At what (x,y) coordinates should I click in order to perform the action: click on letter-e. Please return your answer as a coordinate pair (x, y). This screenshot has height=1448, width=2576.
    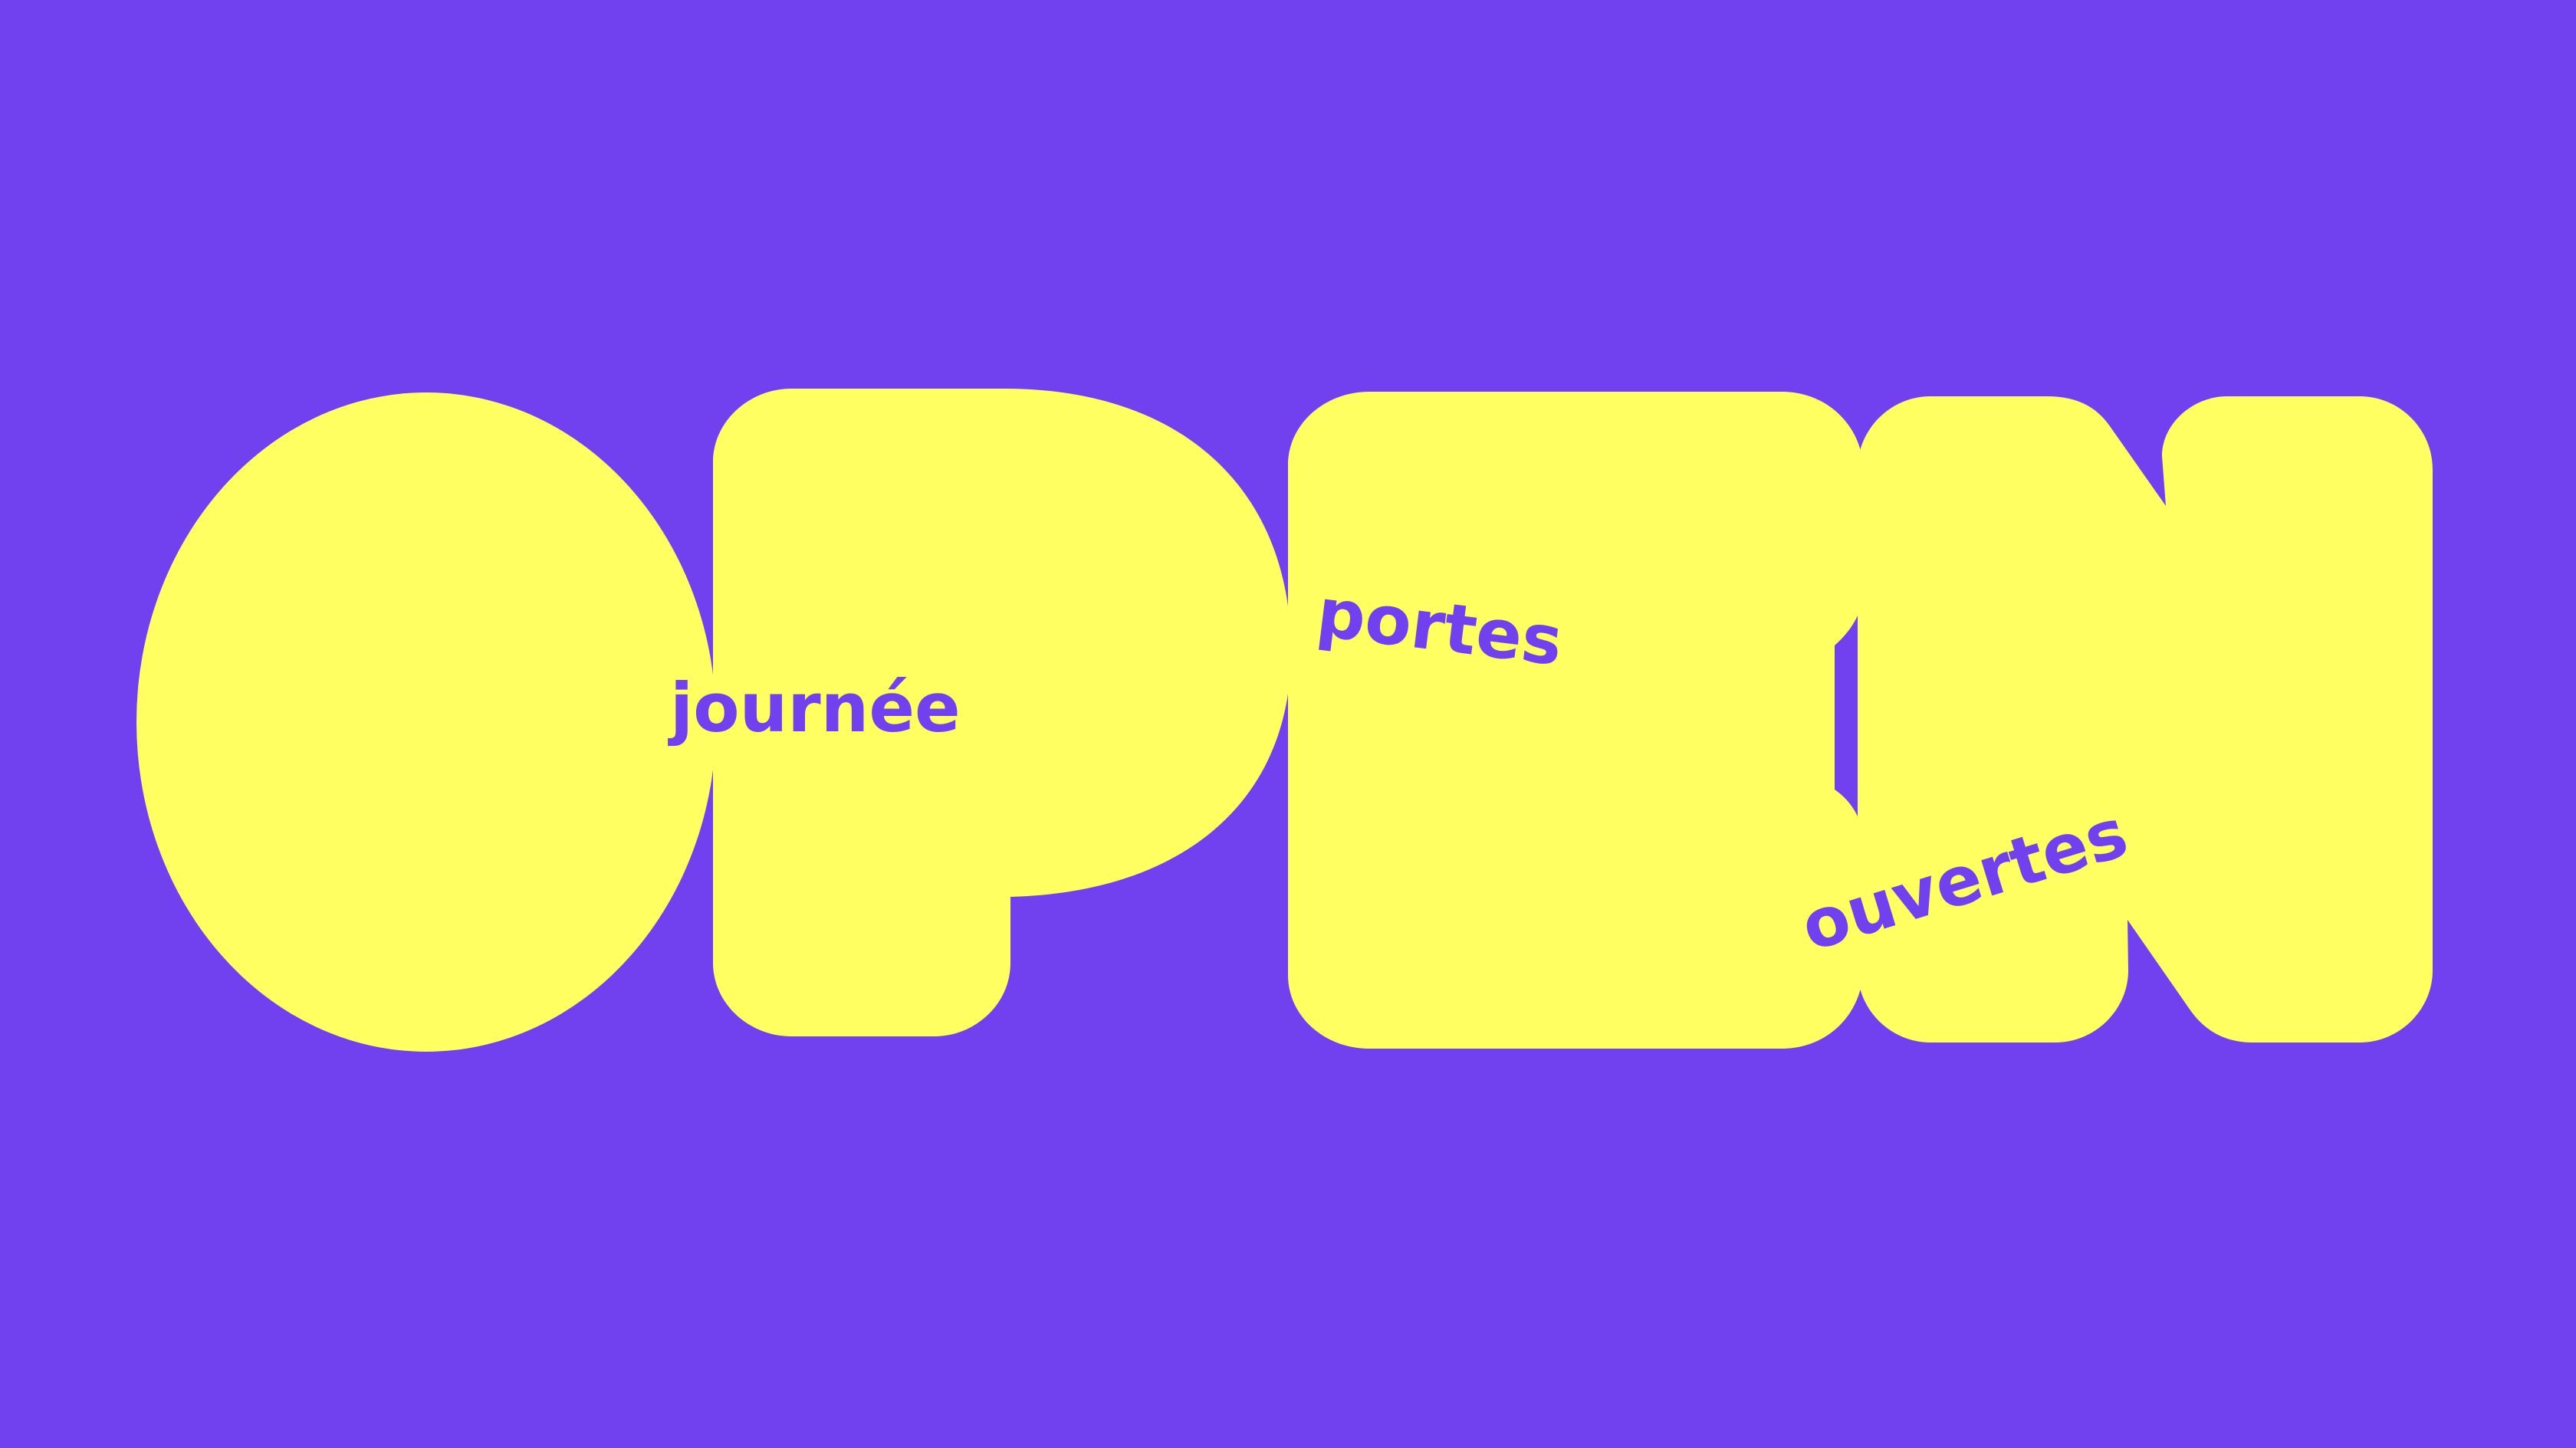
    Looking at the image, I should click on (1575, 720).